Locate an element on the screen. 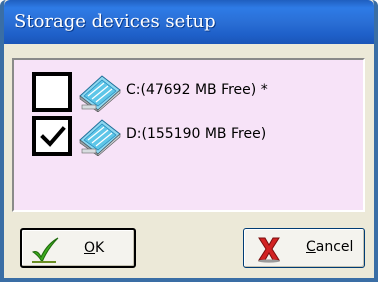 The width and height of the screenshot is (378, 282). device-list-item: C:(47692 MB Free) * is located at coordinates (197, 92).